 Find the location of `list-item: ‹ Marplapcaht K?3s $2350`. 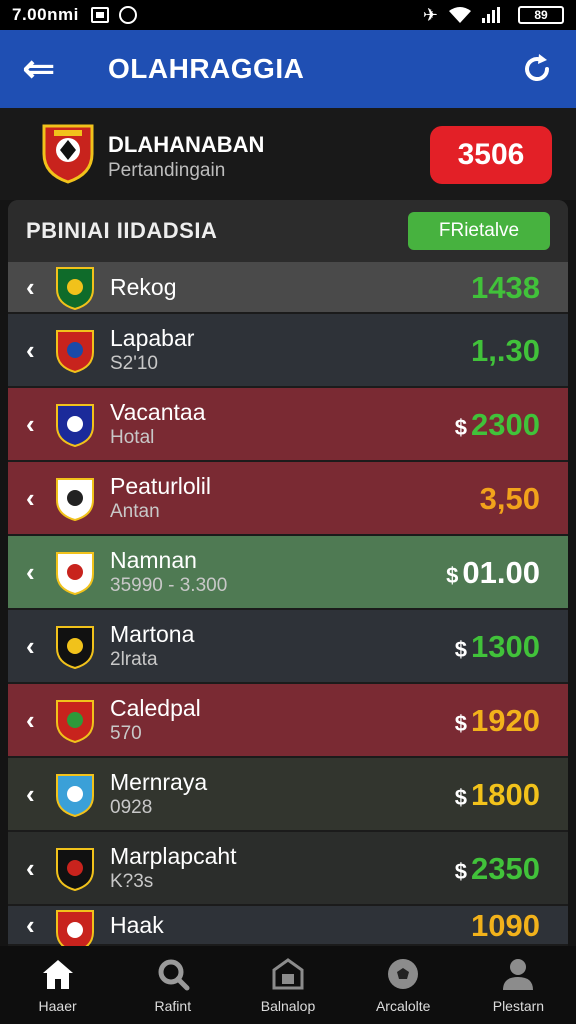

list-item: ‹ Marplapcaht K?3s $2350 is located at coordinates (288, 869).